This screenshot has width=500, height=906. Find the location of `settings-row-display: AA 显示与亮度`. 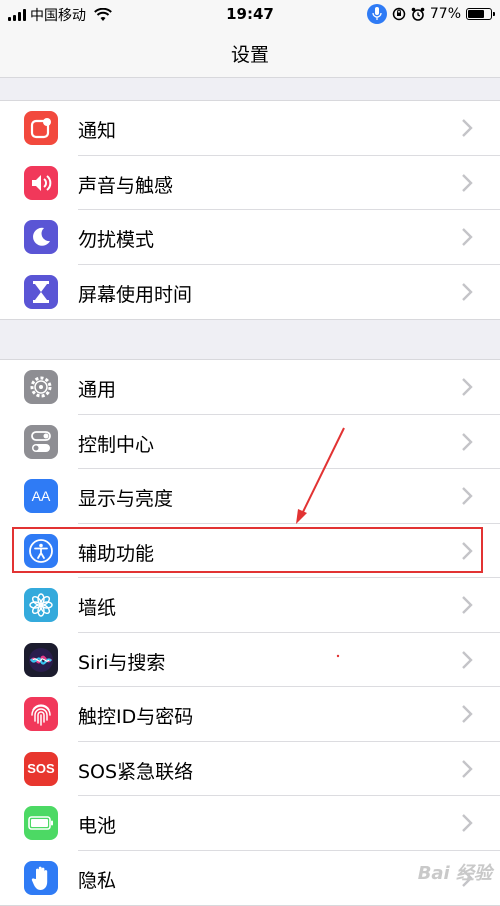

settings-row-display: AA 显示与亮度 is located at coordinates (250, 496).